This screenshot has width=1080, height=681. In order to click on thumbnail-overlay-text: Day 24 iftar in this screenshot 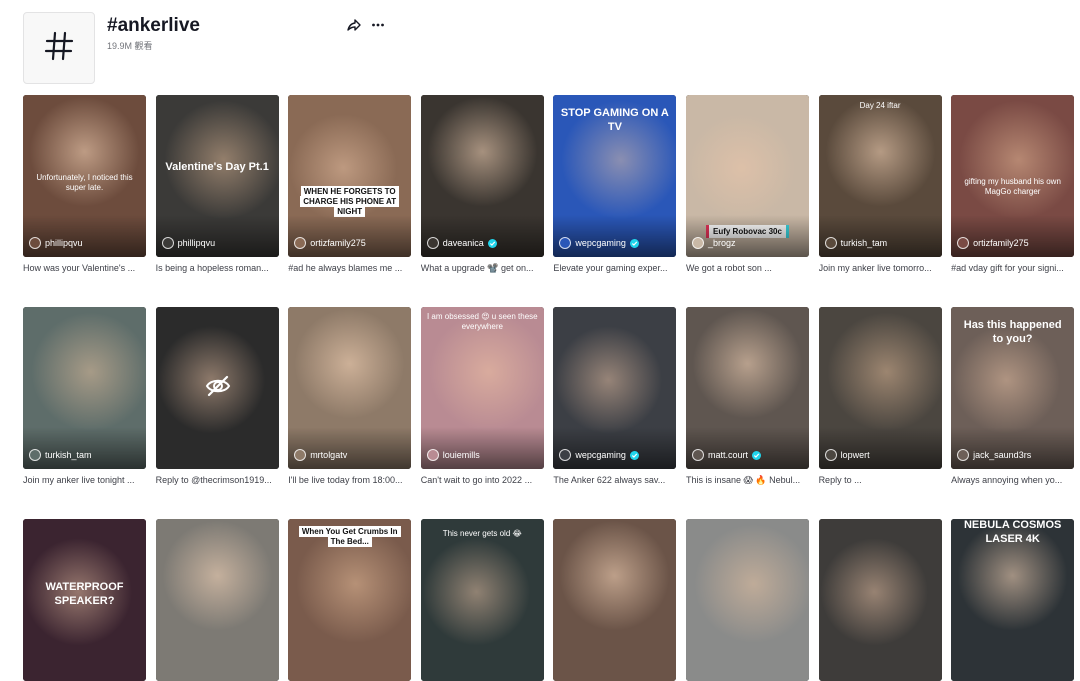, I will do `click(880, 106)`.